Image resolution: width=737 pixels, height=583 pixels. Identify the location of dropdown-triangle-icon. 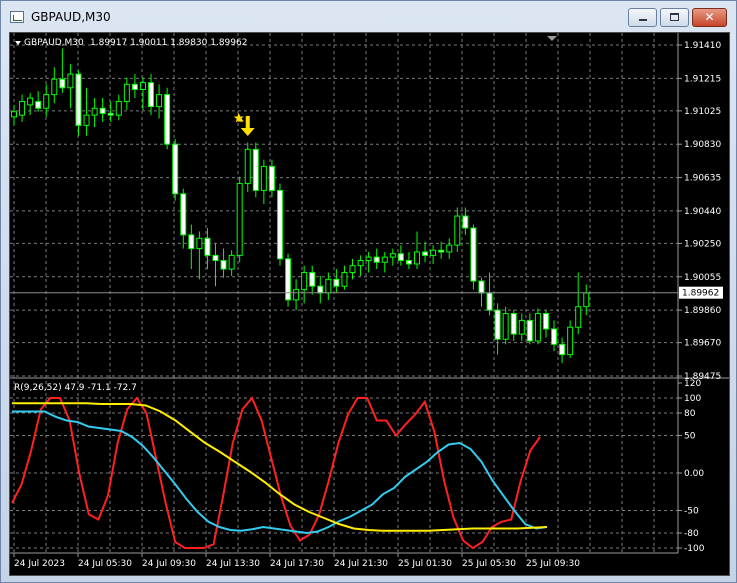
(18, 43).